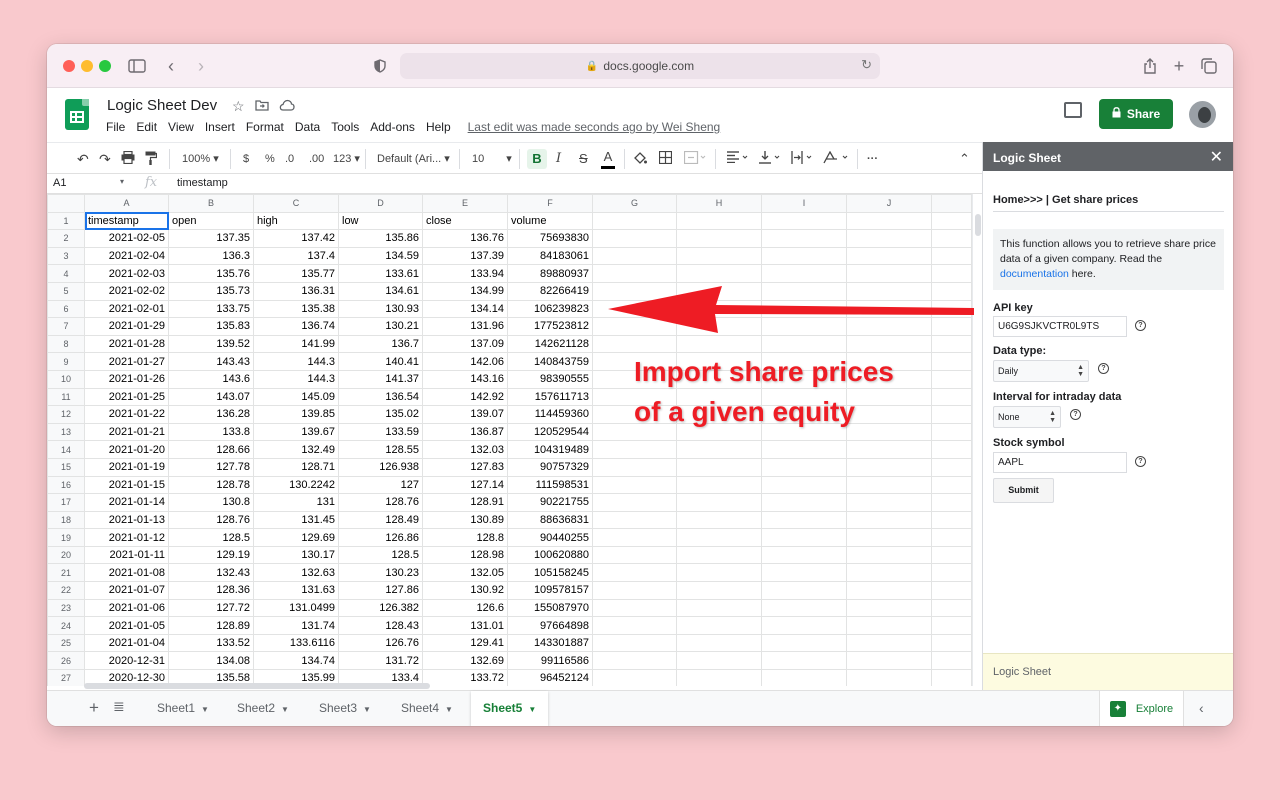 This screenshot has width=1280, height=800. I want to click on table-cell: 2021-01-25, so click(126, 397).